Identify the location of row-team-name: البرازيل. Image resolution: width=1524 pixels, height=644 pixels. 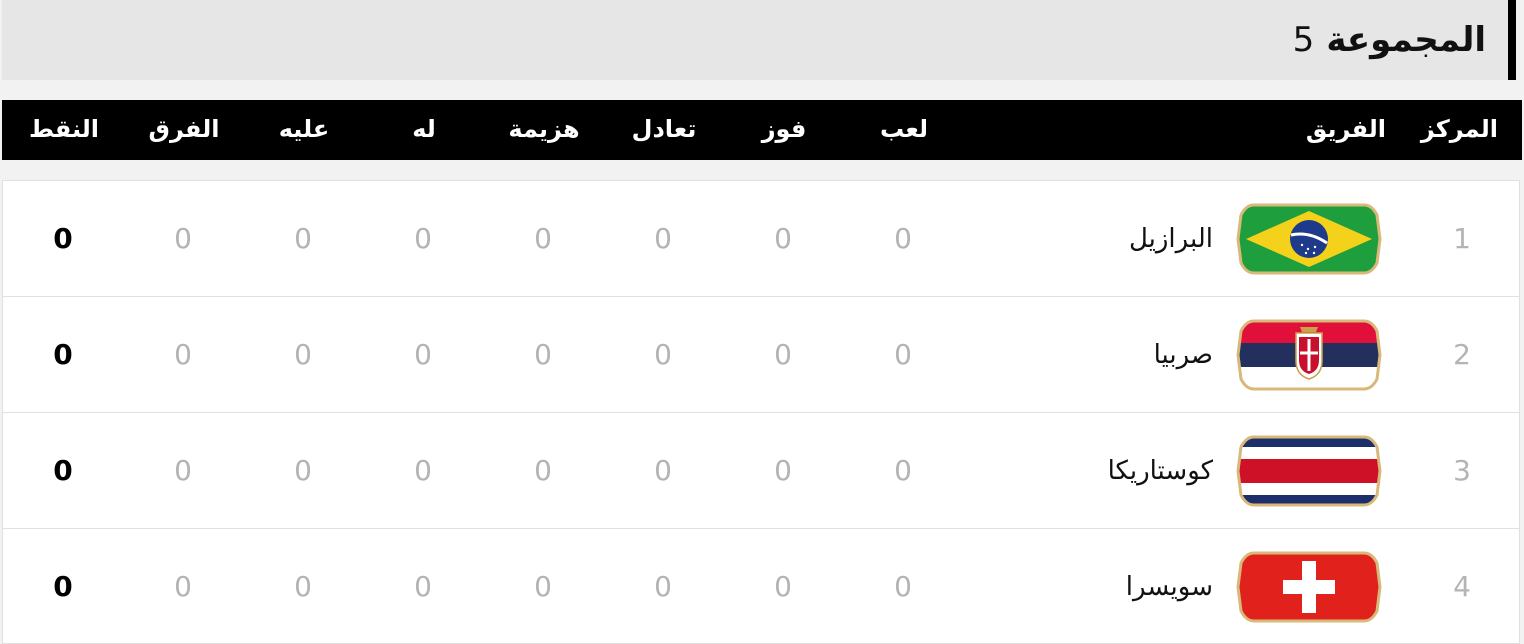
(1171, 239).